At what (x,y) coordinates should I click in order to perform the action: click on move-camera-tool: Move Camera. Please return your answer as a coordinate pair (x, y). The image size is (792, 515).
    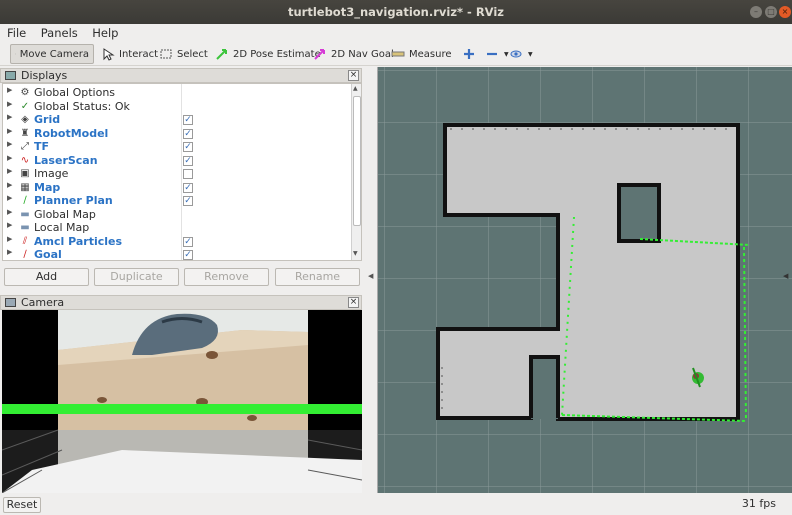
    Looking at the image, I should click on (52, 54).